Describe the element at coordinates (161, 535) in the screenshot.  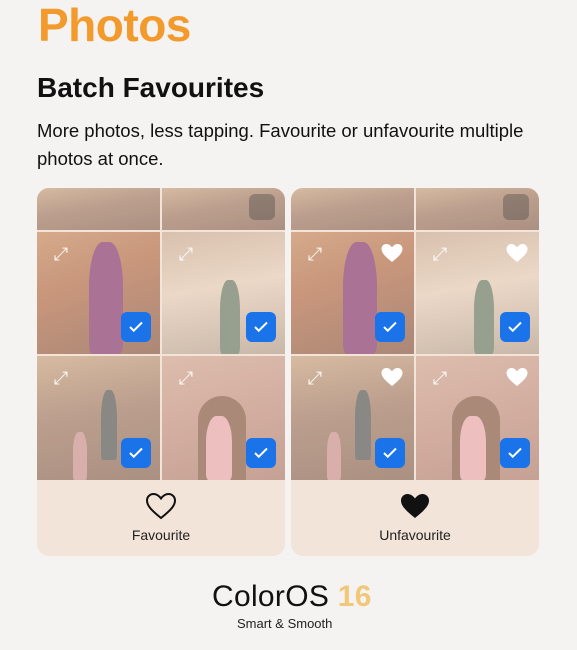
I see `favourite-label: Favourite` at that location.